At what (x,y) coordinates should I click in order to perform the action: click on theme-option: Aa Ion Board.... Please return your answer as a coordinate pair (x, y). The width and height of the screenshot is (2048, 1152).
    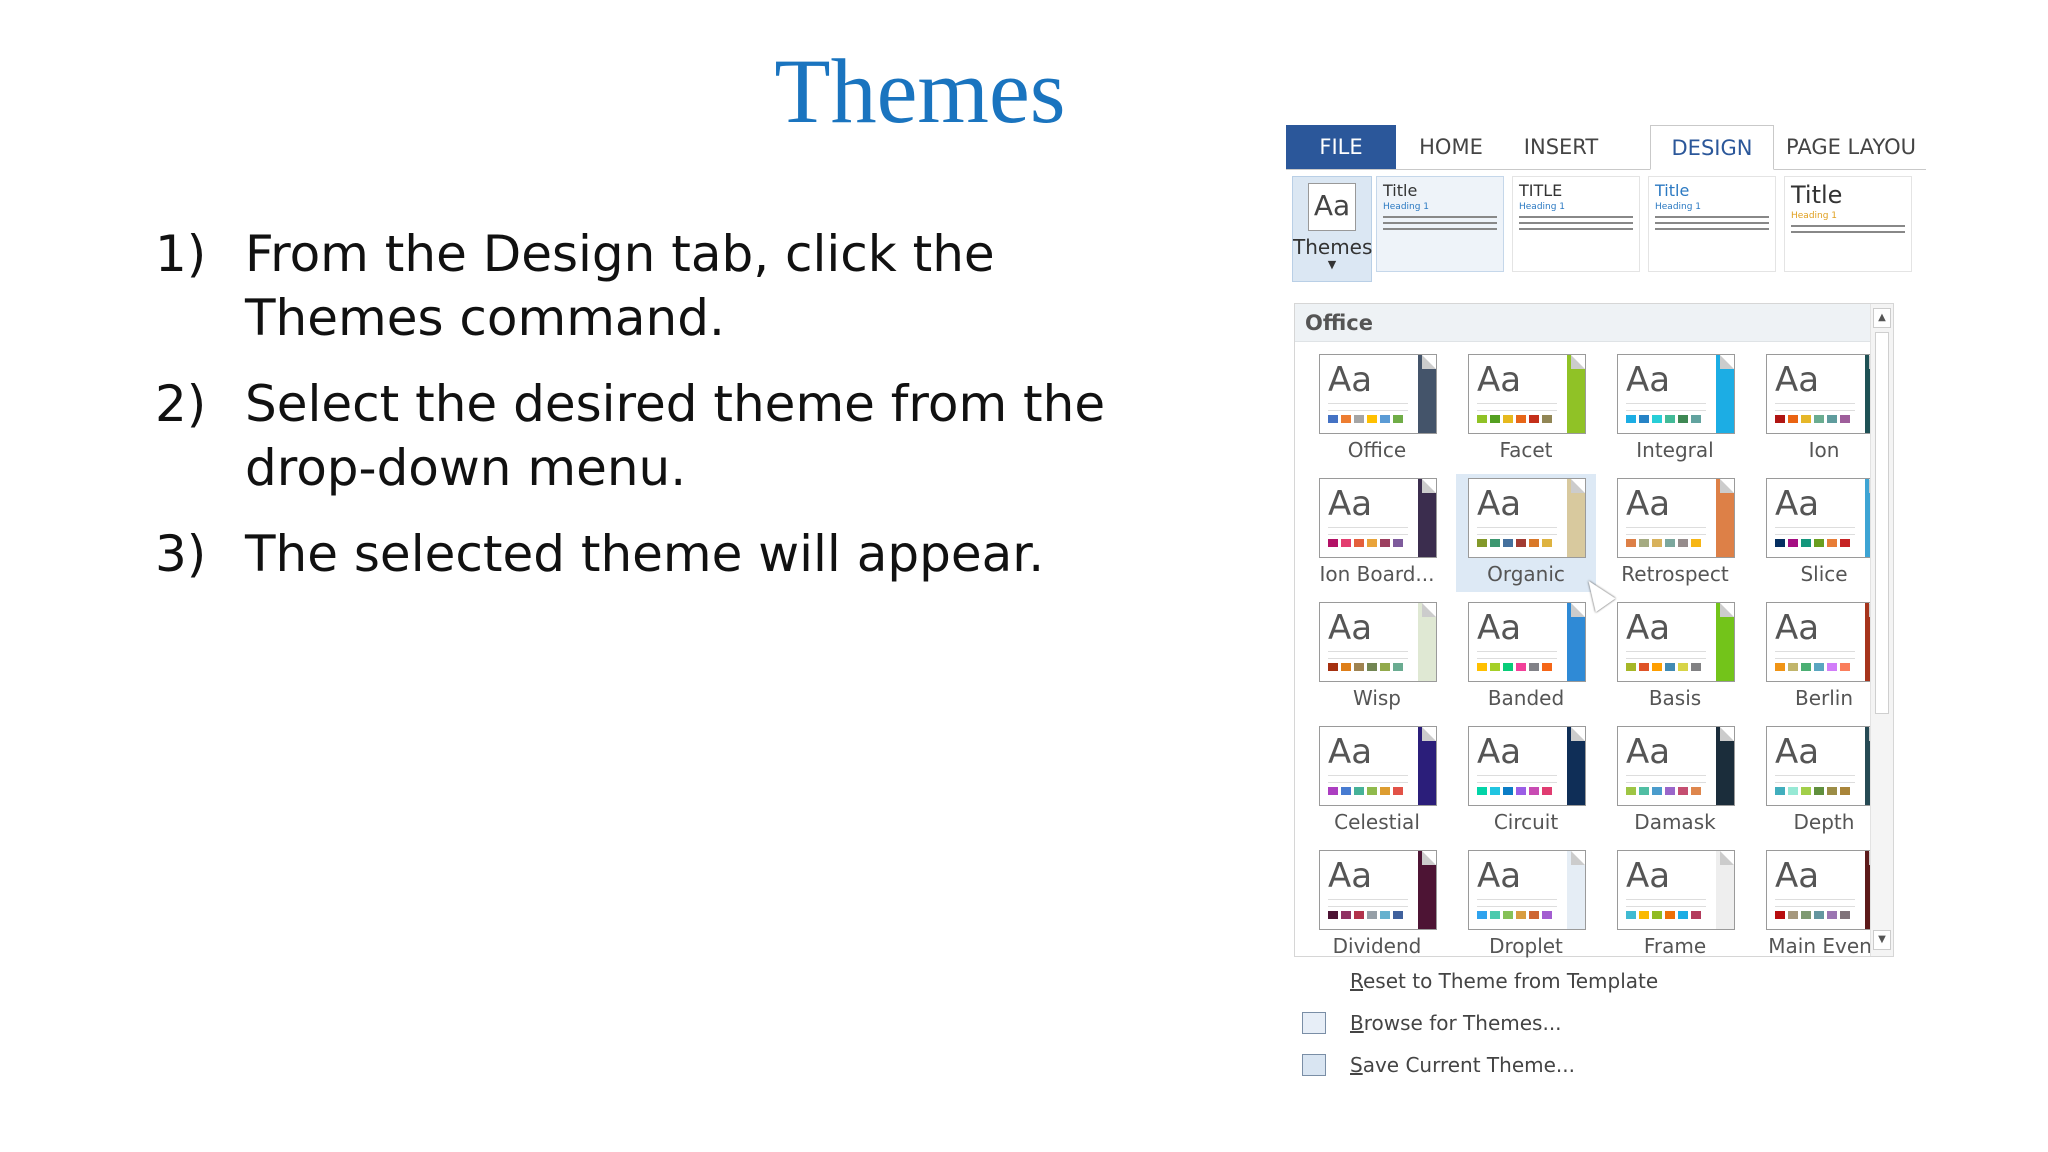
    Looking at the image, I should click on (1377, 533).